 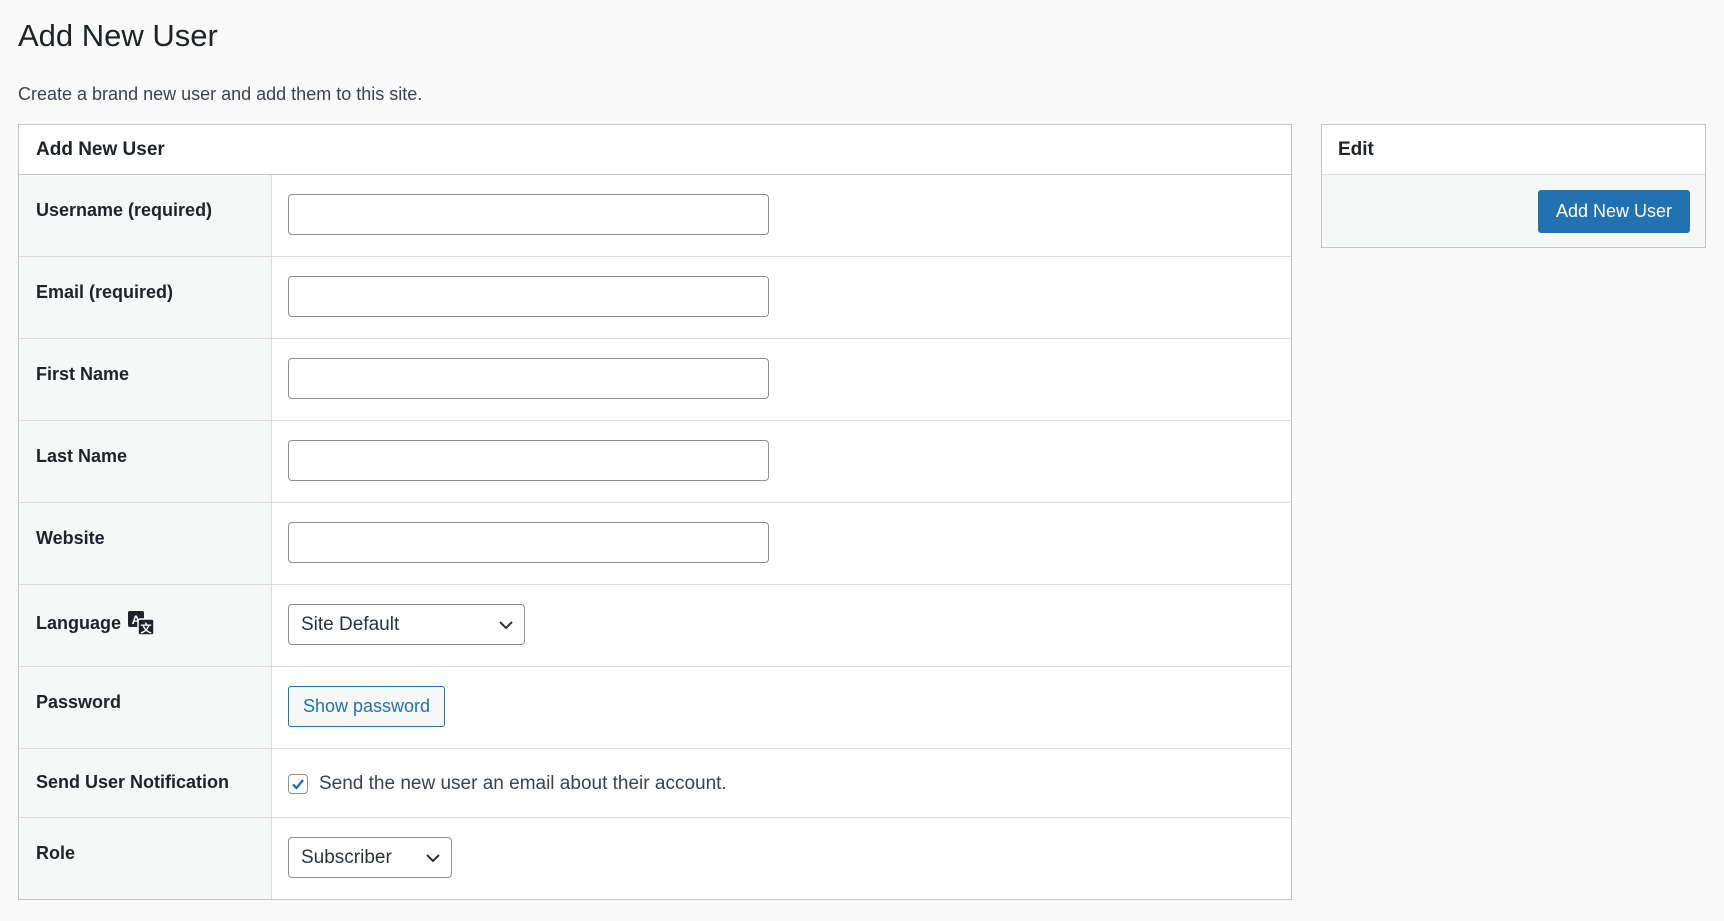 What do you see at coordinates (655, 626) in the screenshot?
I see `language-row: Language A 文 Site Default` at bounding box center [655, 626].